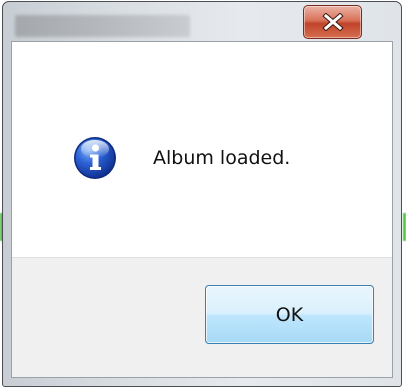  What do you see at coordinates (102, 26) in the screenshot?
I see `window-title-redacted` at bounding box center [102, 26].